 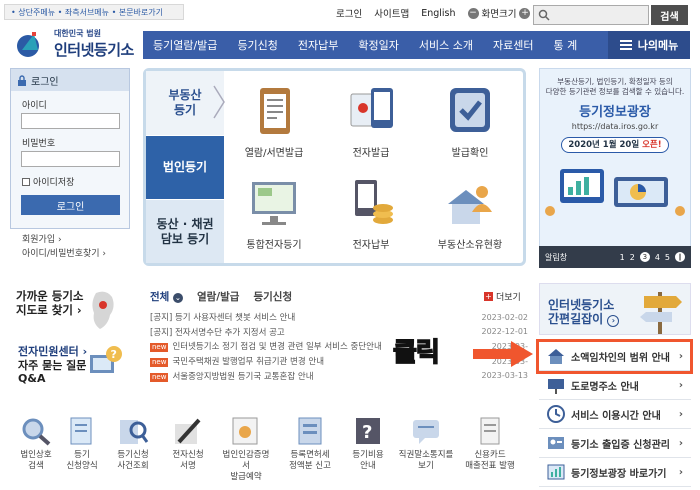 What do you see at coordinates (272, 296) in the screenshot?
I see `notice-tab-apply: 등기신청` at bounding box center [272, 296].